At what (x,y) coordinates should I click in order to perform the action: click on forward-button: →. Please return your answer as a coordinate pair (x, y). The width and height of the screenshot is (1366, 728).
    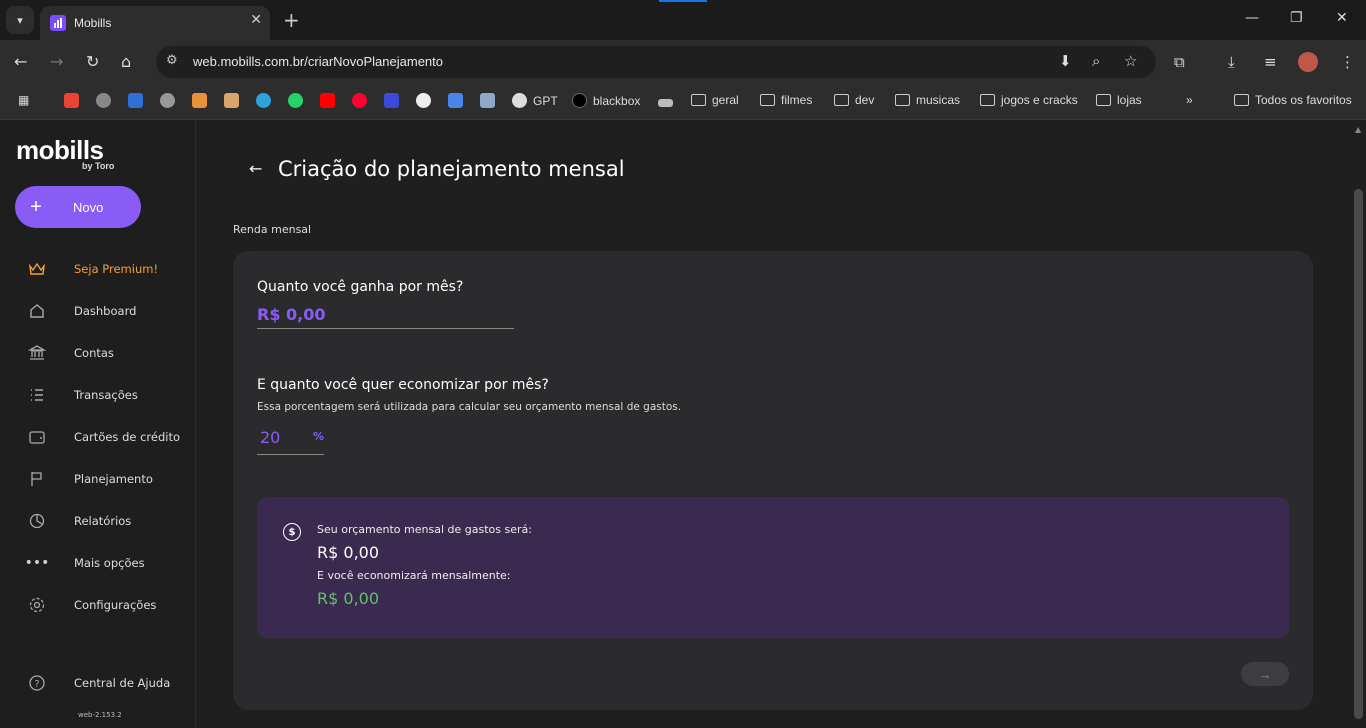
    Looking at the image, I should click on (56, 61).